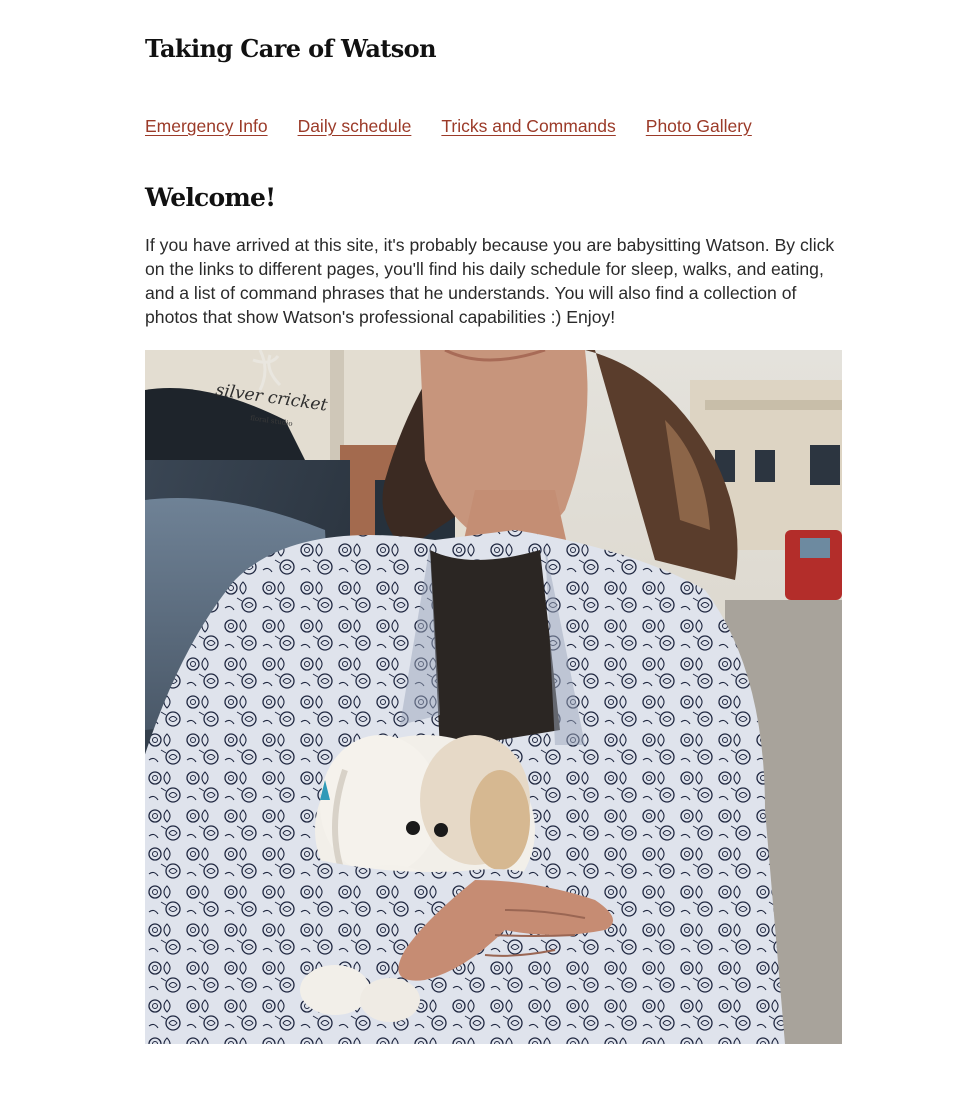 Image resolution: width=972 pixels, height=1100 pixels. I want to click on nav-link-photo-gallery: Photo Gallery, so click(699, 126).